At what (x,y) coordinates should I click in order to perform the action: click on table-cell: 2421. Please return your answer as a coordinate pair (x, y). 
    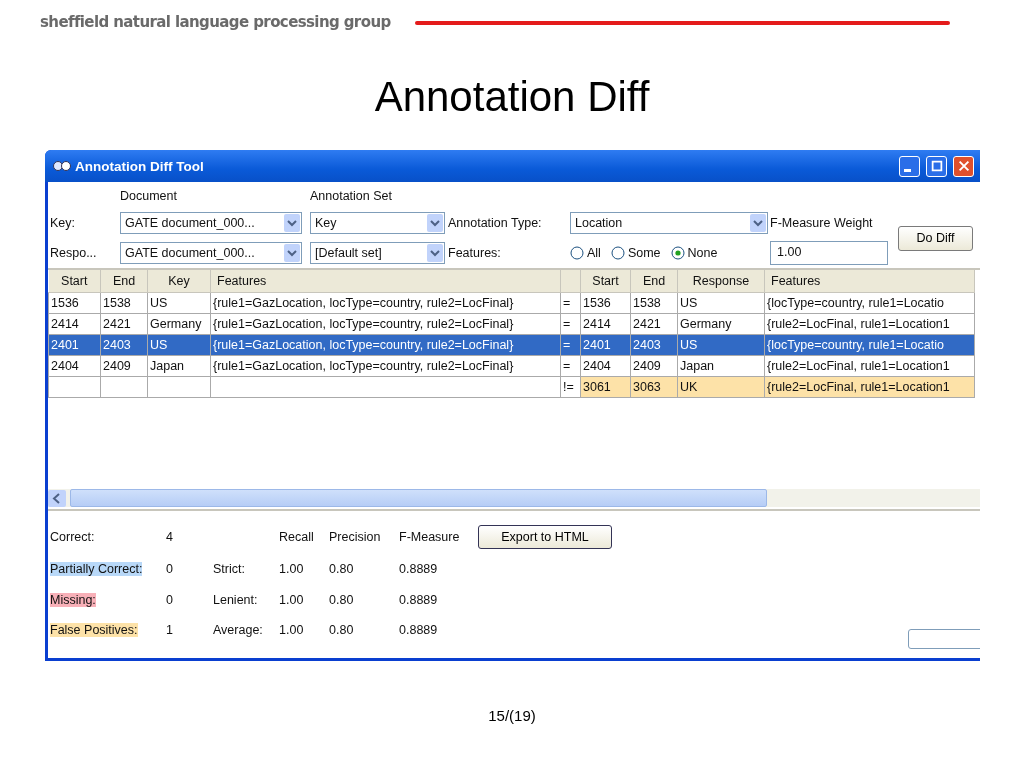
    Looking at the image, I should click on (124, 324).